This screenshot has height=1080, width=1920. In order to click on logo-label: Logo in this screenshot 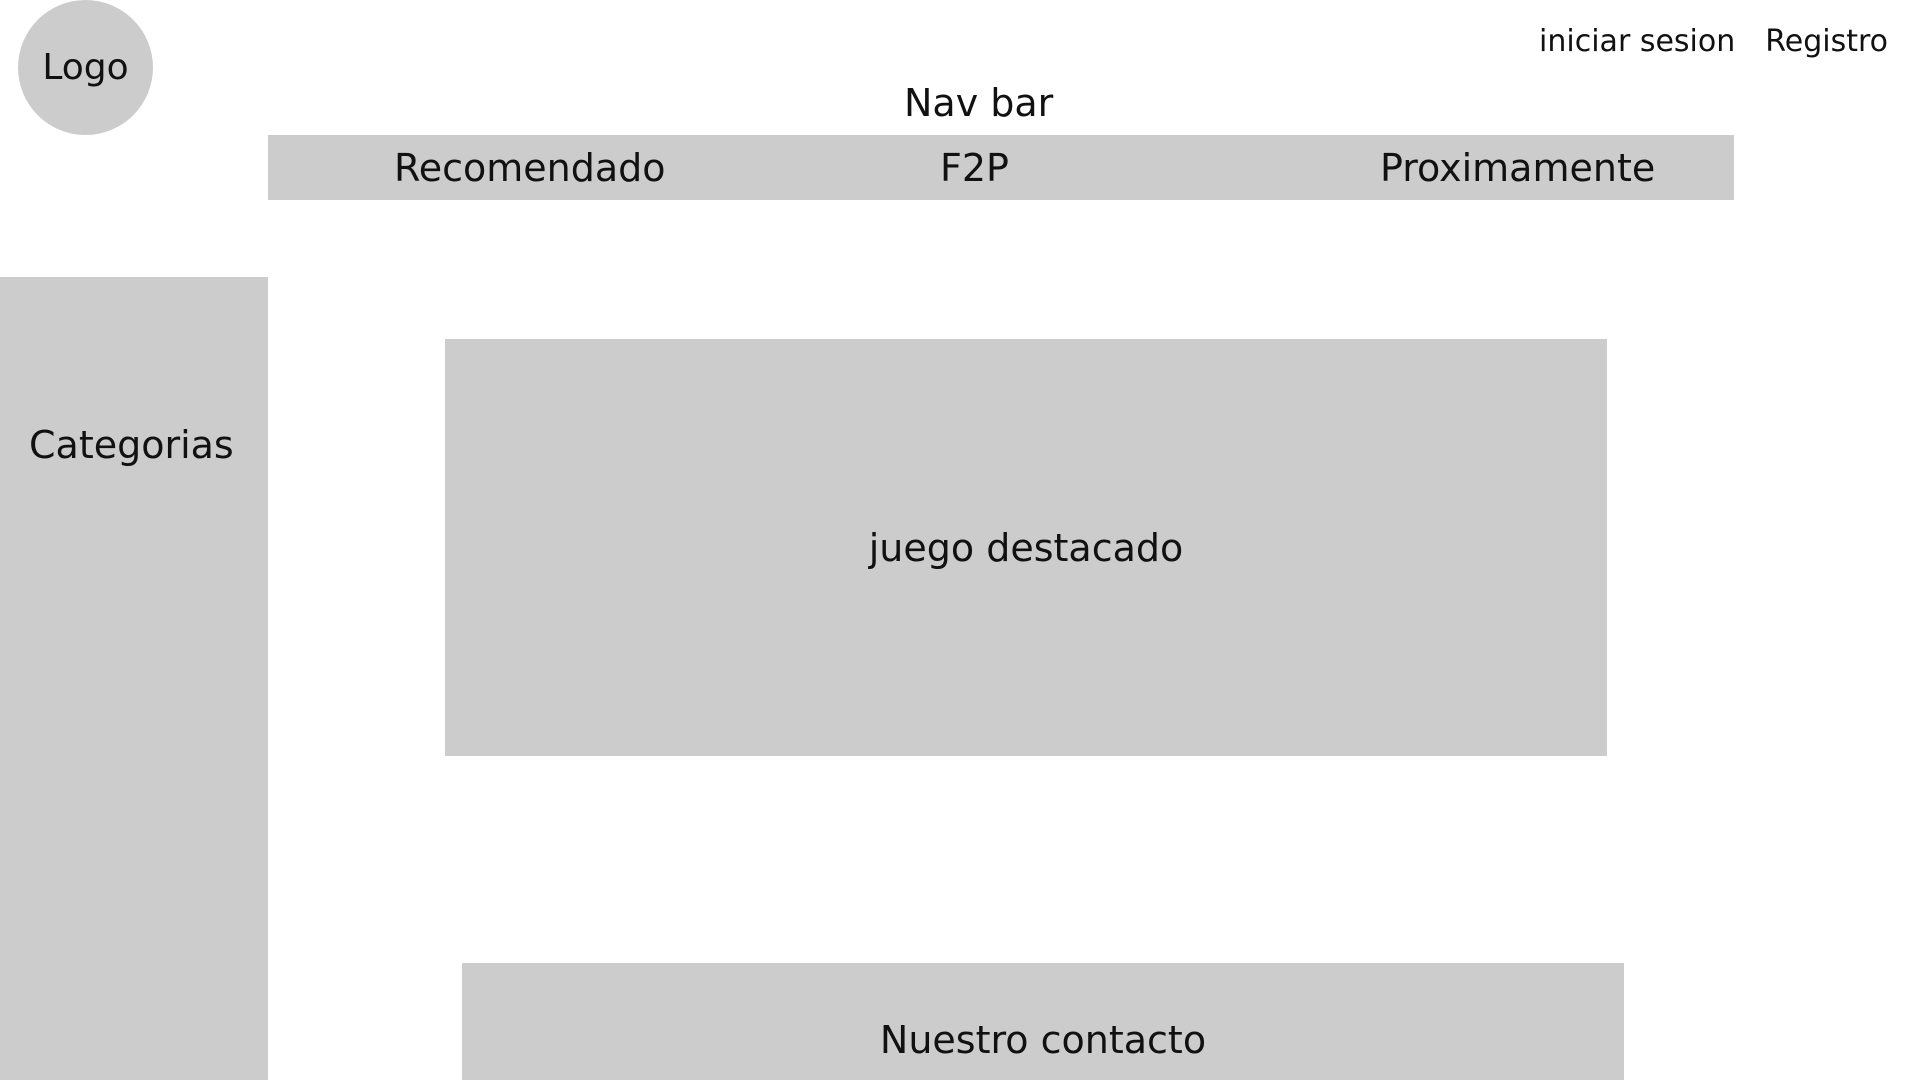, I will do `click(85, 67)`.